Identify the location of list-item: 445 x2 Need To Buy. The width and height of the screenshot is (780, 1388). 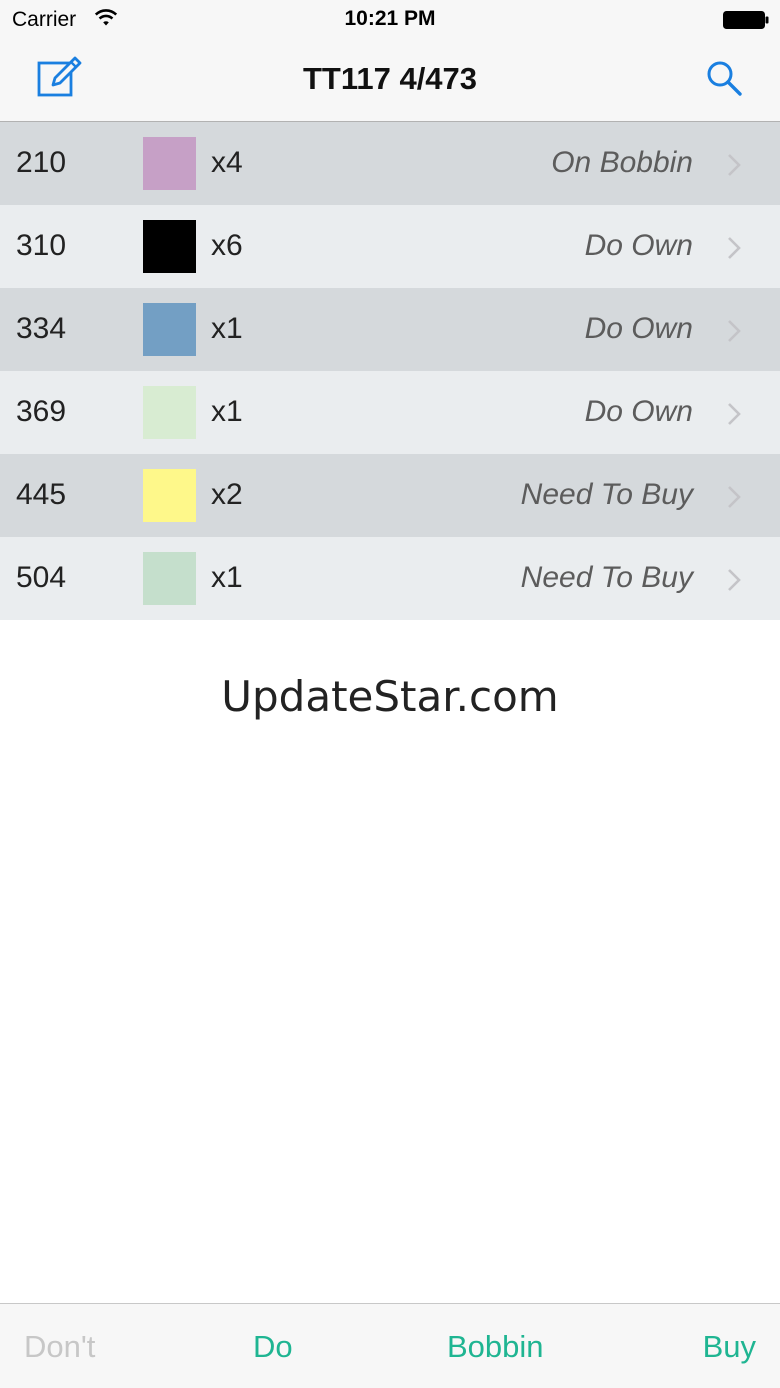
(390, 495).